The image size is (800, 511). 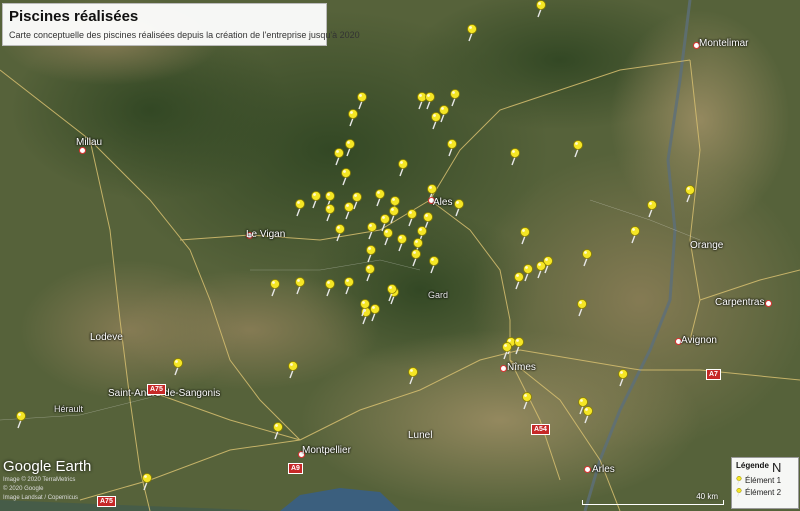 What do you see at coordinates (776, 467) in the screenshot?
I see `compass-icon: N` at bounding box center [776, 467].